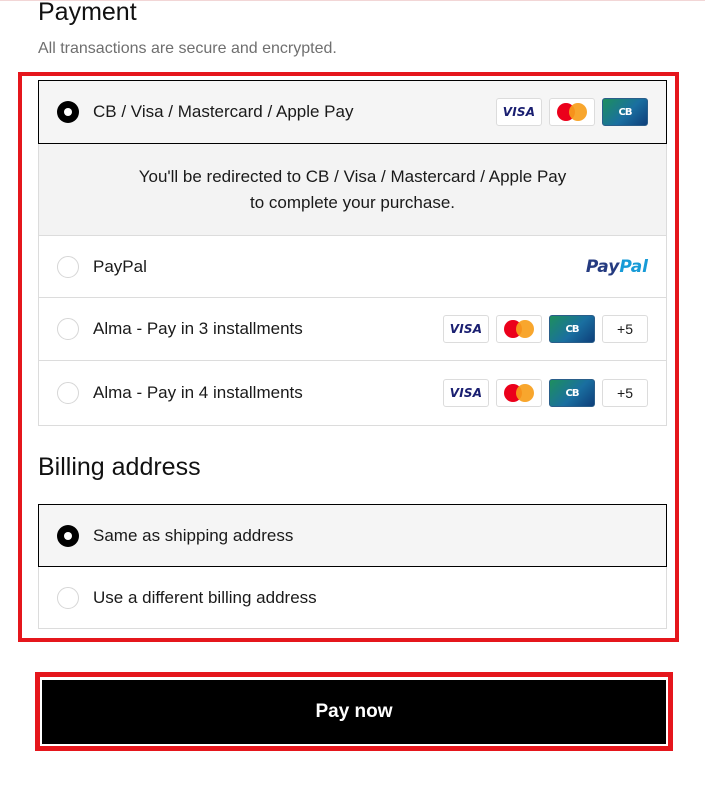  I want to click on card-icons: VISA CB, so click(572, 112).